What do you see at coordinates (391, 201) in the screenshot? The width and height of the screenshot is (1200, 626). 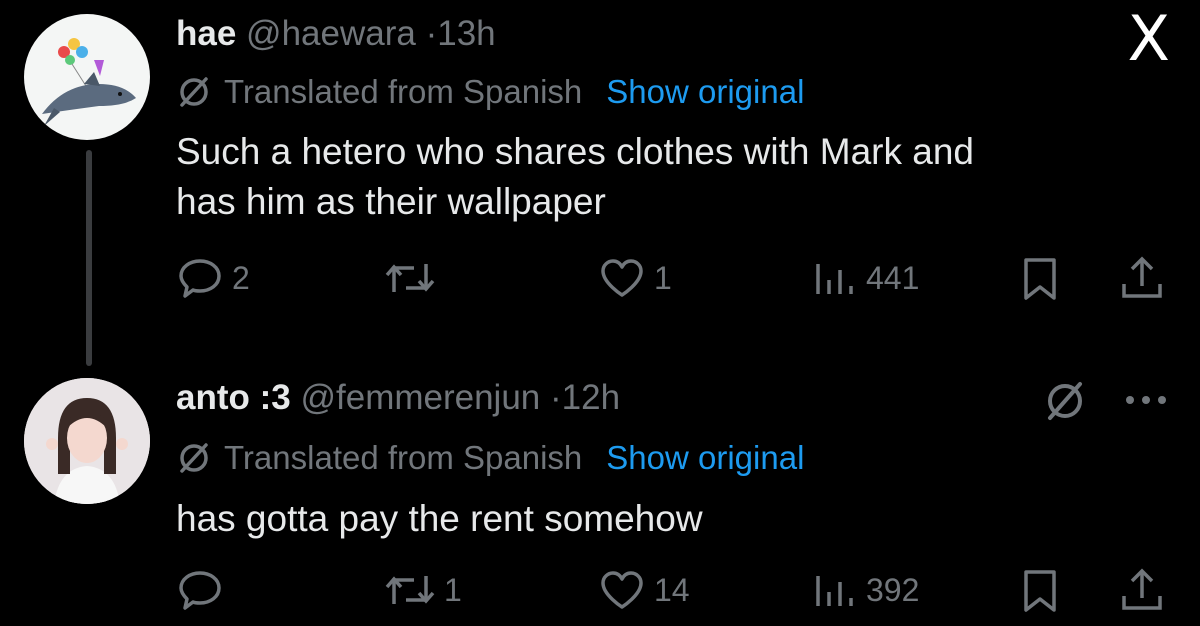 I see `tweet-text-line: has him as their wallpaper` at bounding box center [391, 201].